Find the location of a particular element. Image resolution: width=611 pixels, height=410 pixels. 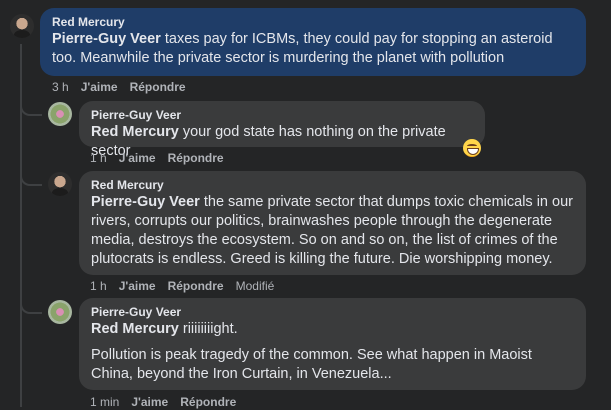

comment-actions-2: 1 h J'aime Répondre is located at coordinates (163, 158).